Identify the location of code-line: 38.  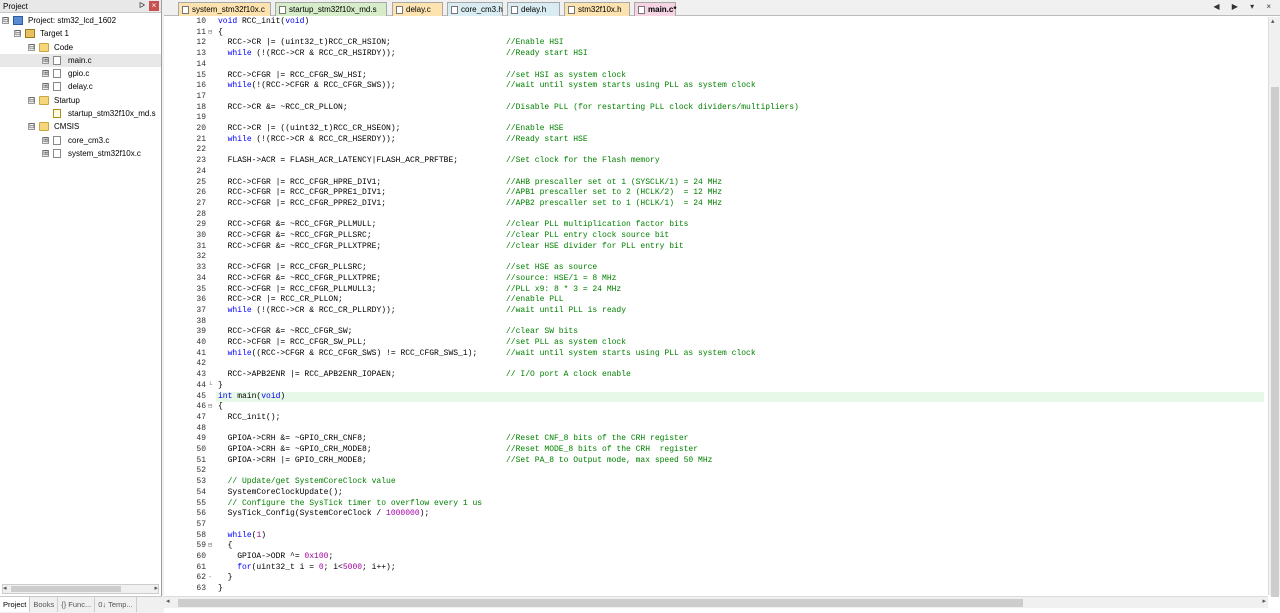
(714, 322).